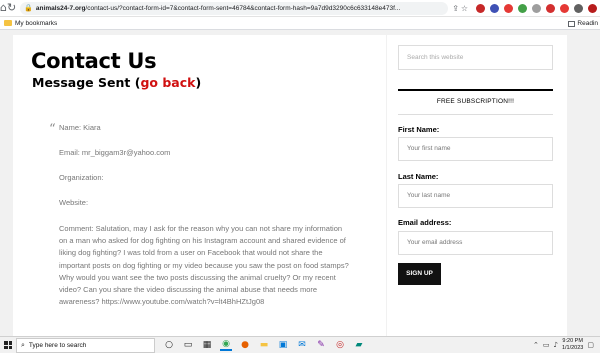 The image size is (600, 353). What do you see at coordinates (340, 345) in the screenshot?
I see `media-icon: ◎` at bounding box center [340, 345].